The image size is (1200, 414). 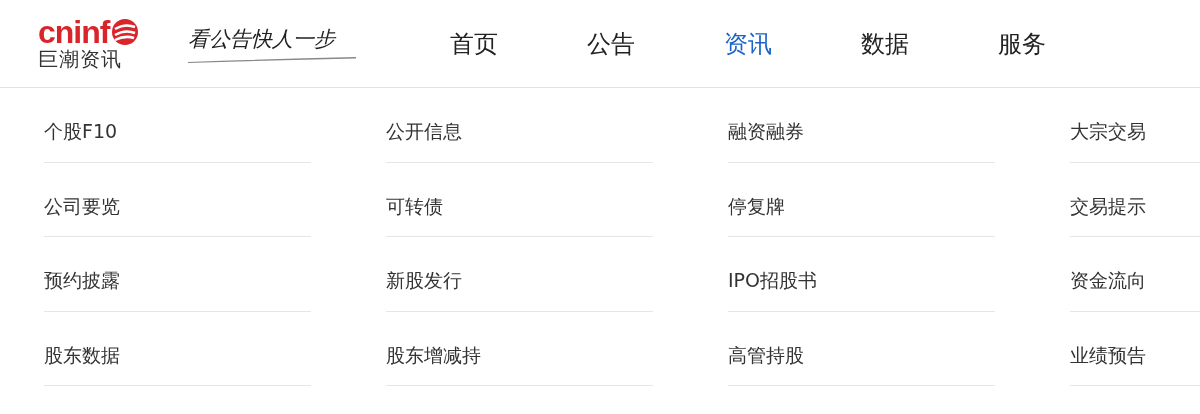 What do you see at coordinates (177, 348) in the screenshot?
I see `menu-link: 股东数据` at bounding box center [177, 348].